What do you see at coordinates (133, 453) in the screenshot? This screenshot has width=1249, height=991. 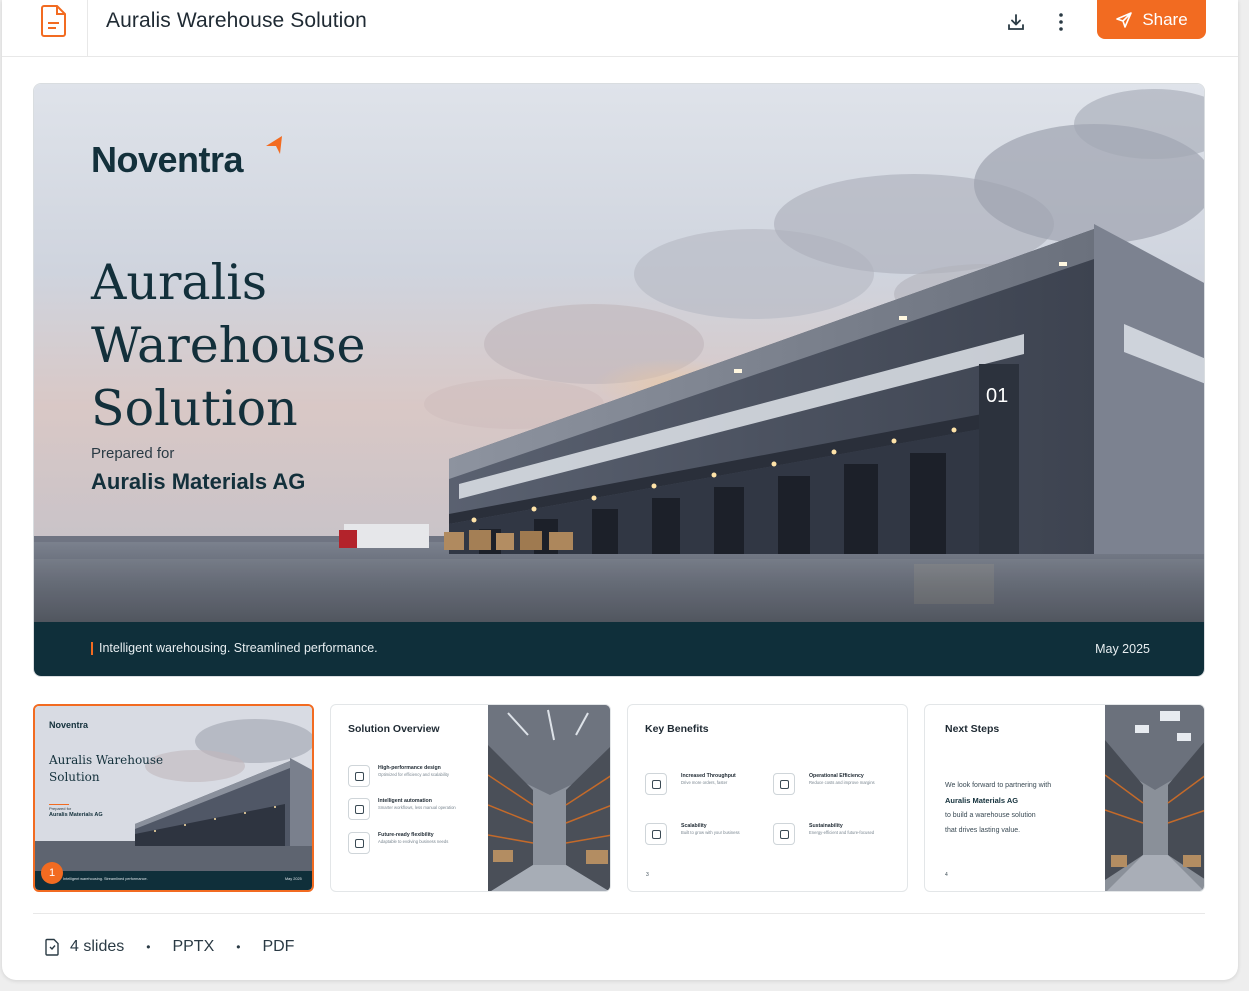 I see `prepared-for-label: Prepared for` at bounding box center [133, 453].